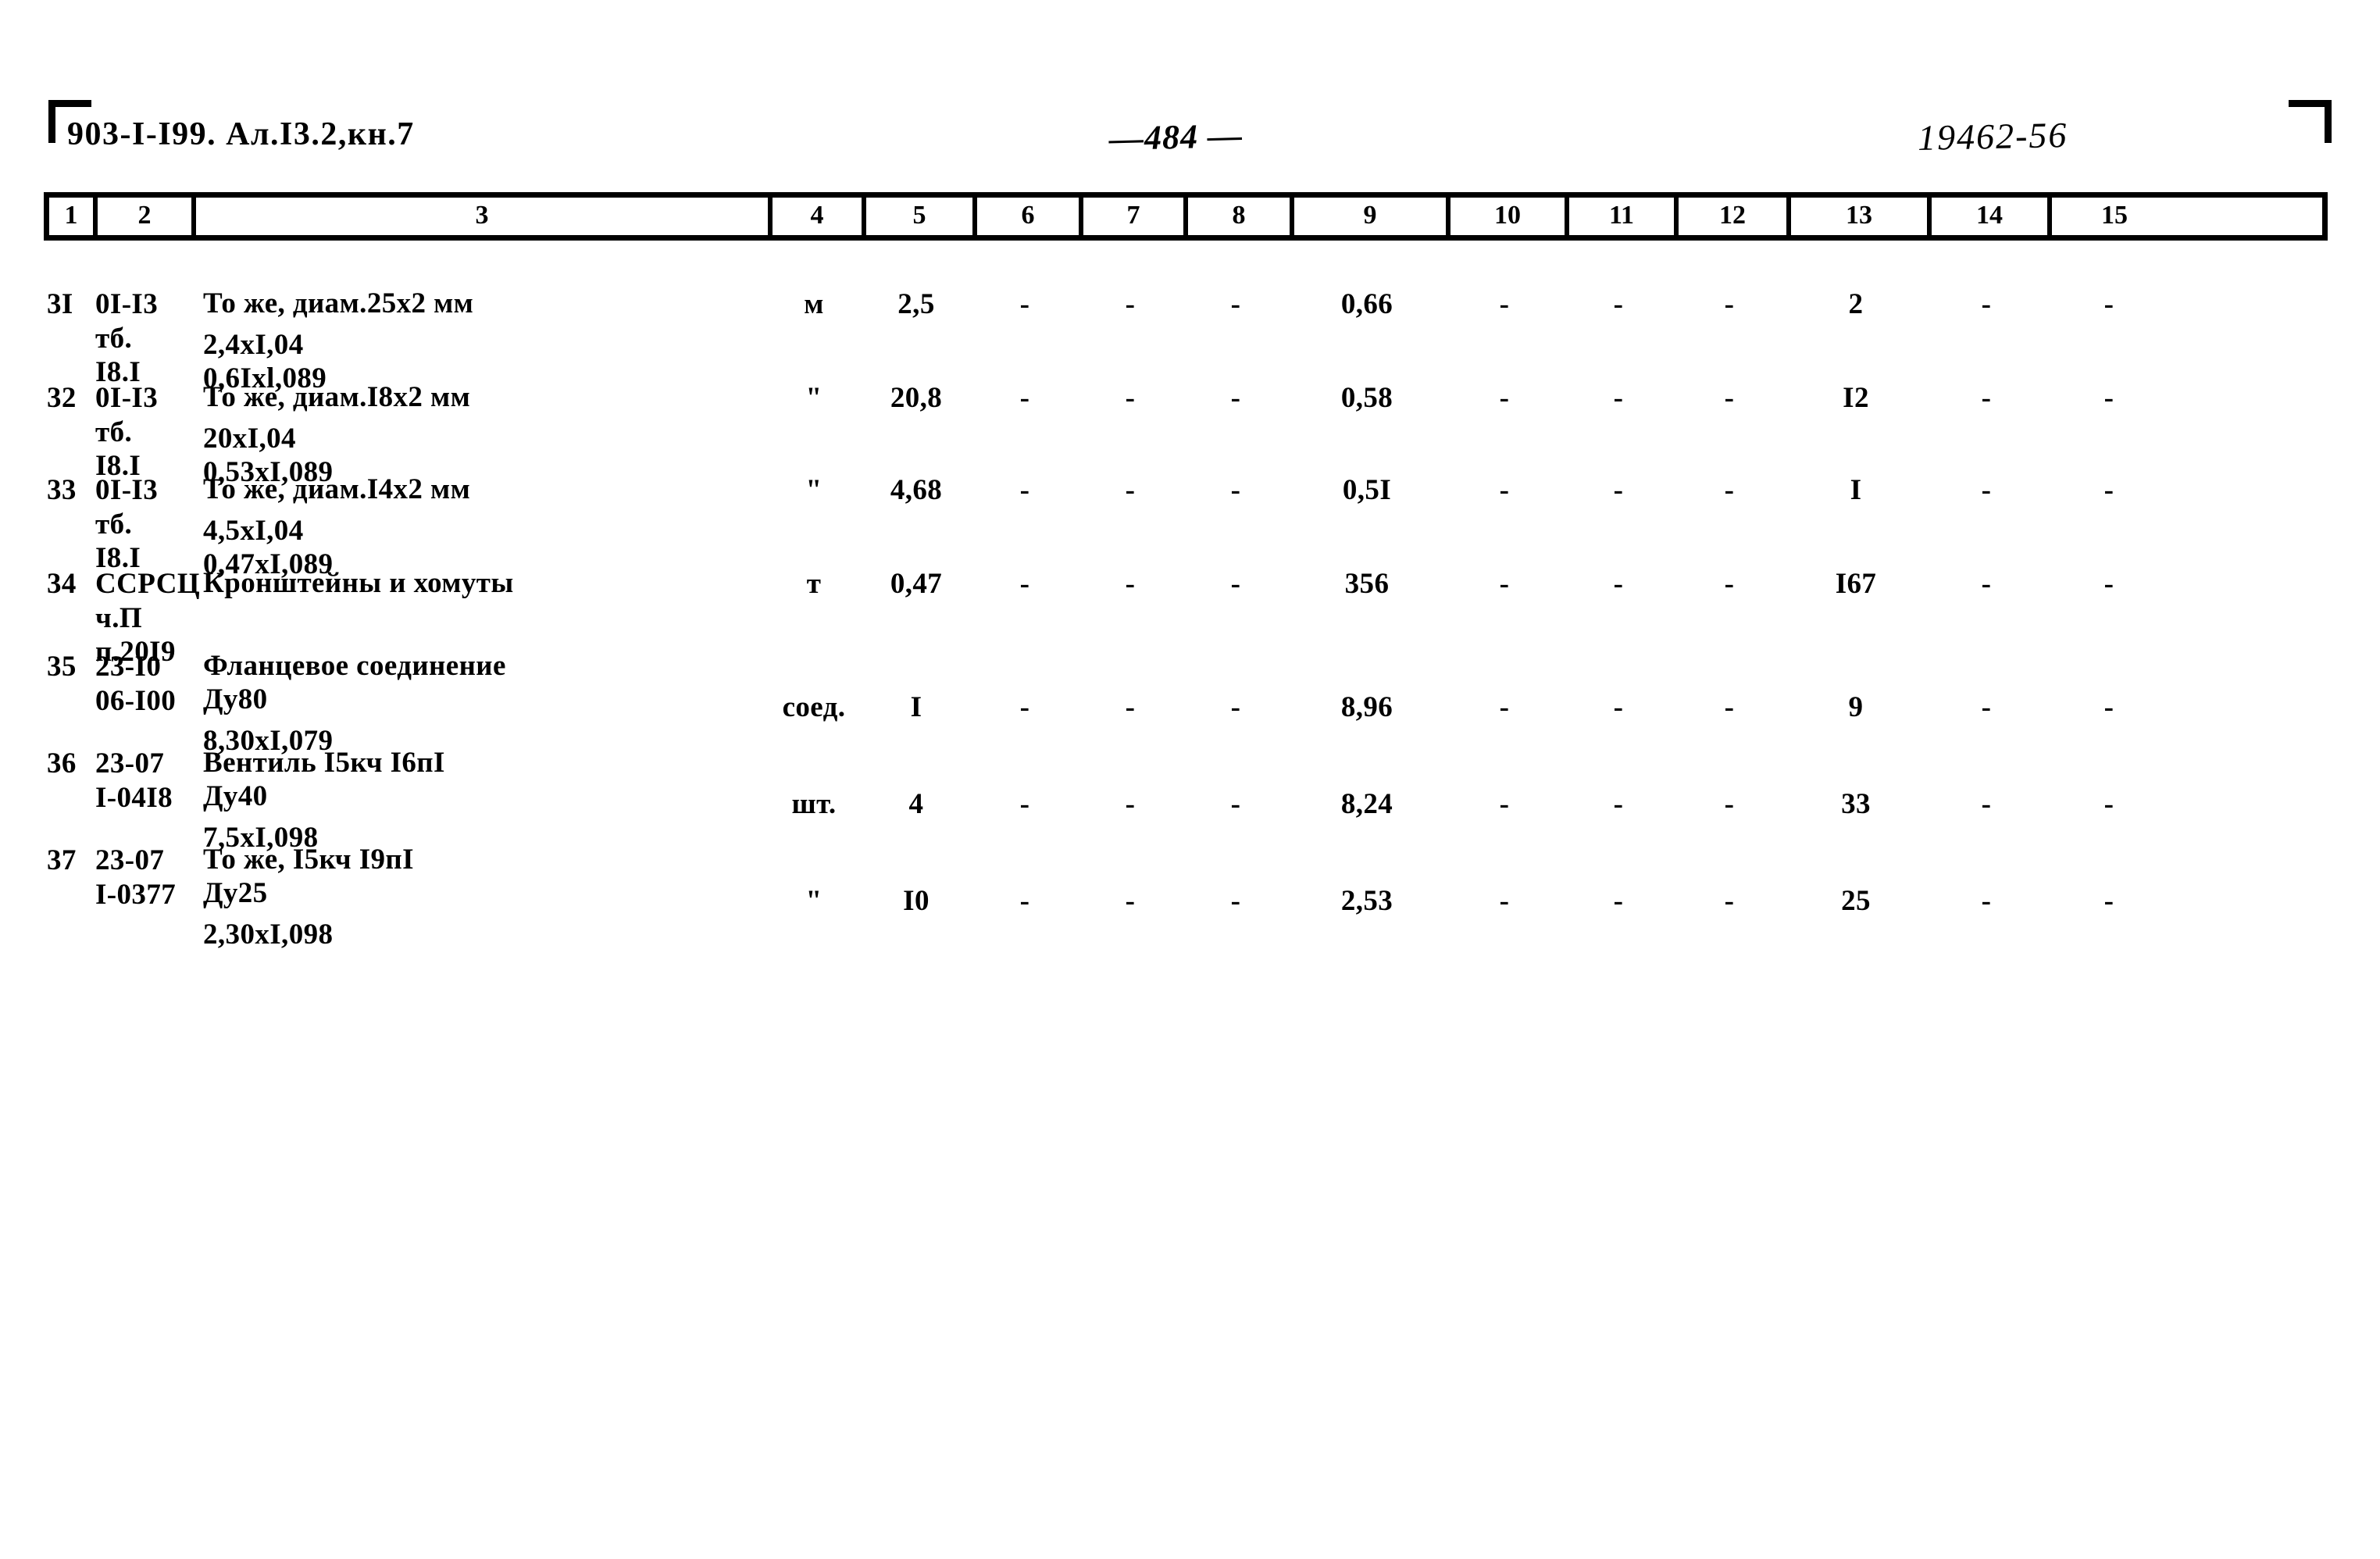  What do you see at coordinates (1366, 304) in the screenshot?
I see `row-col-9: 0,66` at bounding box center [1366, 304].